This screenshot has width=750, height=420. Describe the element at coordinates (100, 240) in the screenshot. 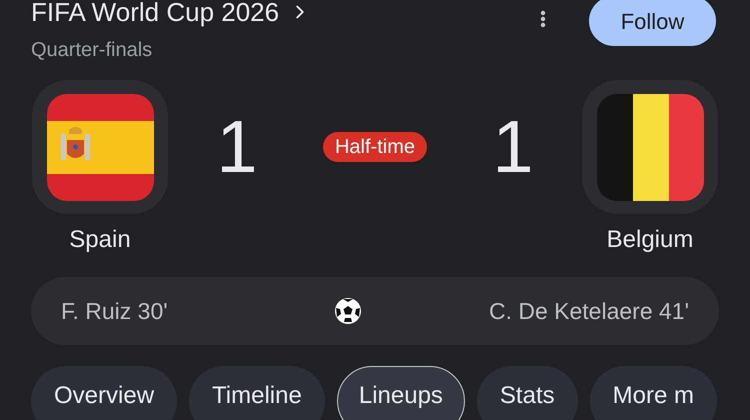

I see `team-name: Spain` at that location.